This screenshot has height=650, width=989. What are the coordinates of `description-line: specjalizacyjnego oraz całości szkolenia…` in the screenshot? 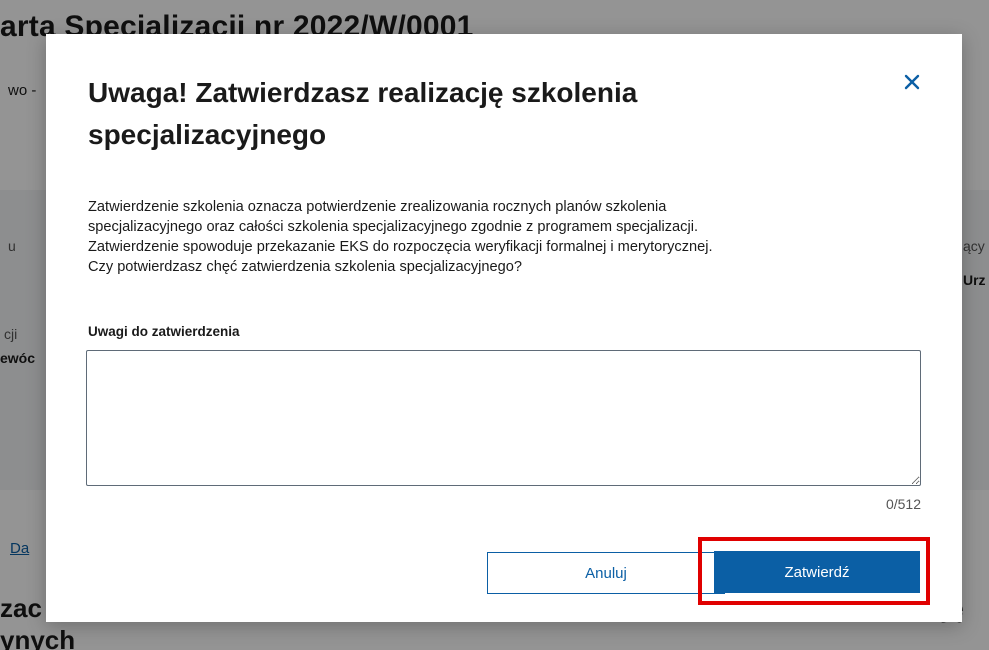 It's located at (393, 227).